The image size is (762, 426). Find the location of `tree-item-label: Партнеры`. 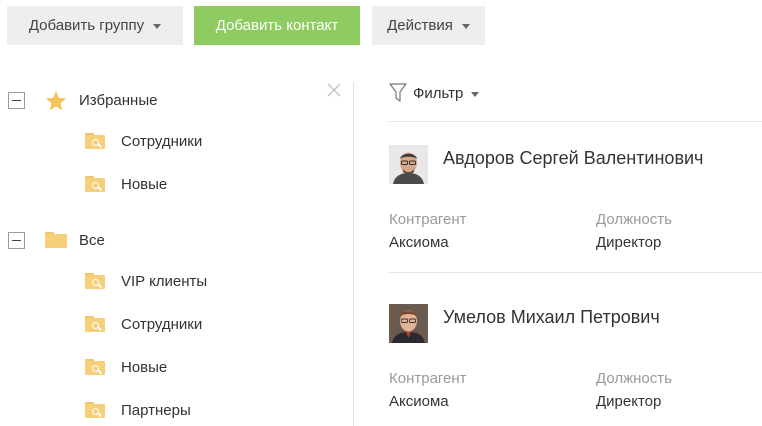

tree-item-label: Партнеры is located at coordinates (156, 410).